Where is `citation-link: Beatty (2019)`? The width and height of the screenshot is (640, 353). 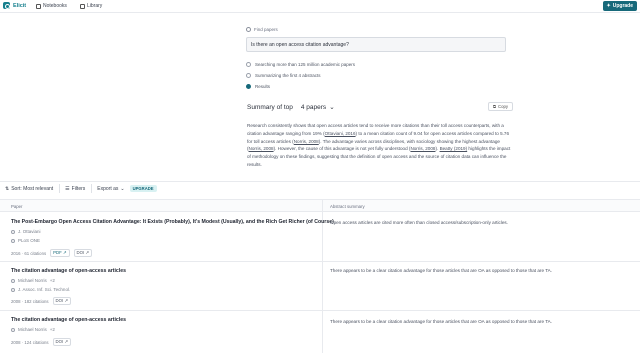
citation-link: Beatty (2019) is located at coordinates (454, 148).